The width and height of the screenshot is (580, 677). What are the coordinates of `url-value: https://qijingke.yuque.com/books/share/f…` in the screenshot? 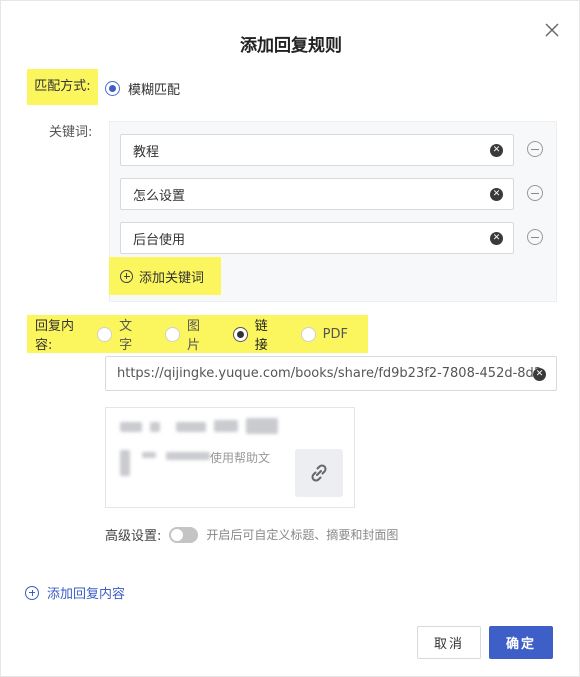 It's located at (330, 373).